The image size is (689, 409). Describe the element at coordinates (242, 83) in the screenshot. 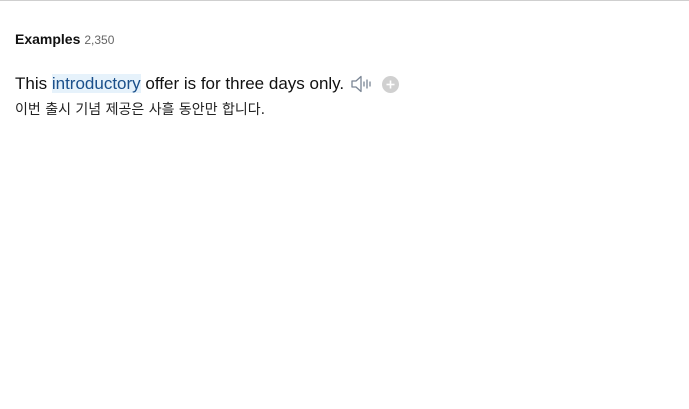

I see `sentence-text-after: offer is for three days only.` at that location.